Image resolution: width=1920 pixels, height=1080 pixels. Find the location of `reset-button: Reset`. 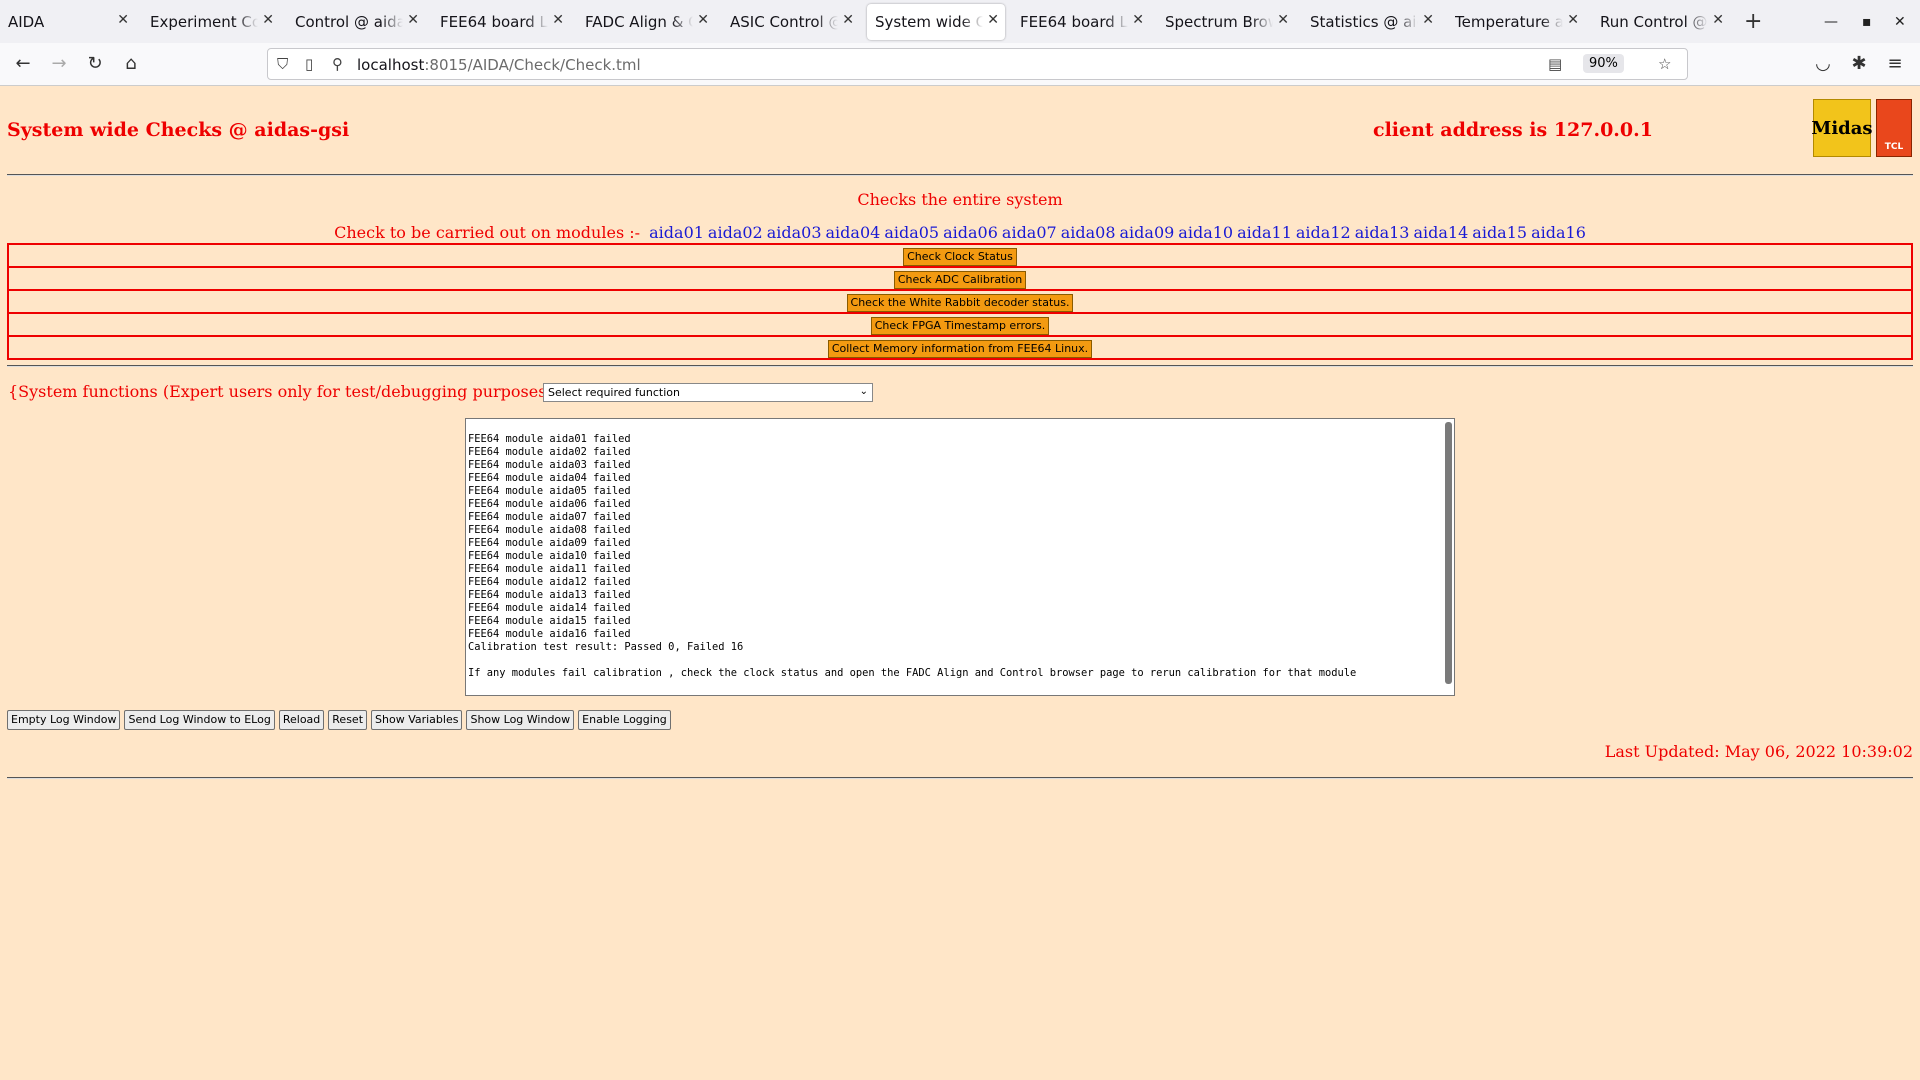

reset-button: Reset is located at coordinates (348, 720).